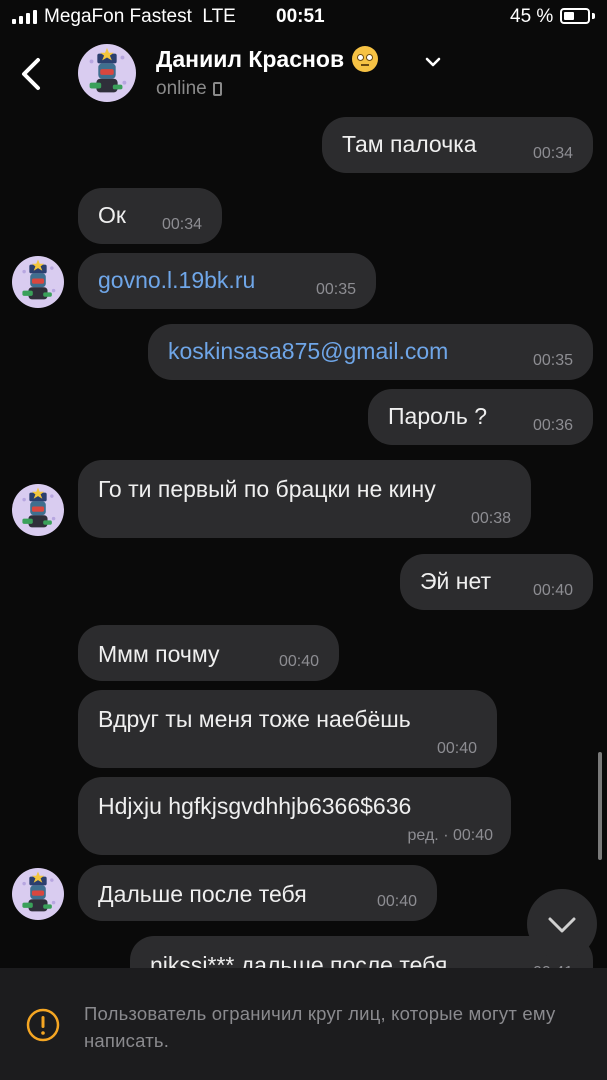 Image resolution: width=607 pixels, height=1080 pixels. Describe the element at coordinates (308, 351) in the screenshot. I see `message-link: koskinsasa875@gmail.com` at that location.